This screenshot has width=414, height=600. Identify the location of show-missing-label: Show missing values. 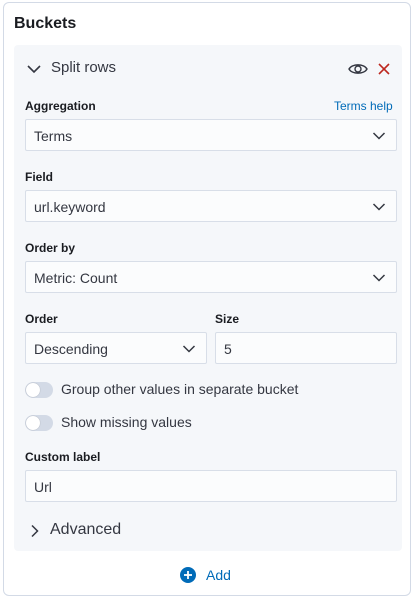
(126, 422).